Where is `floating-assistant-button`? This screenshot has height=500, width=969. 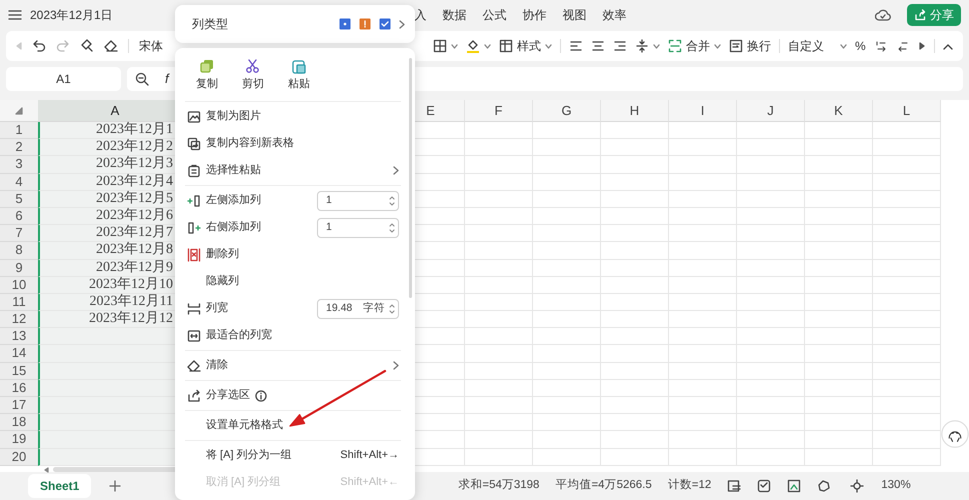 floating-assistant-button is located at coordinates (955, 434).